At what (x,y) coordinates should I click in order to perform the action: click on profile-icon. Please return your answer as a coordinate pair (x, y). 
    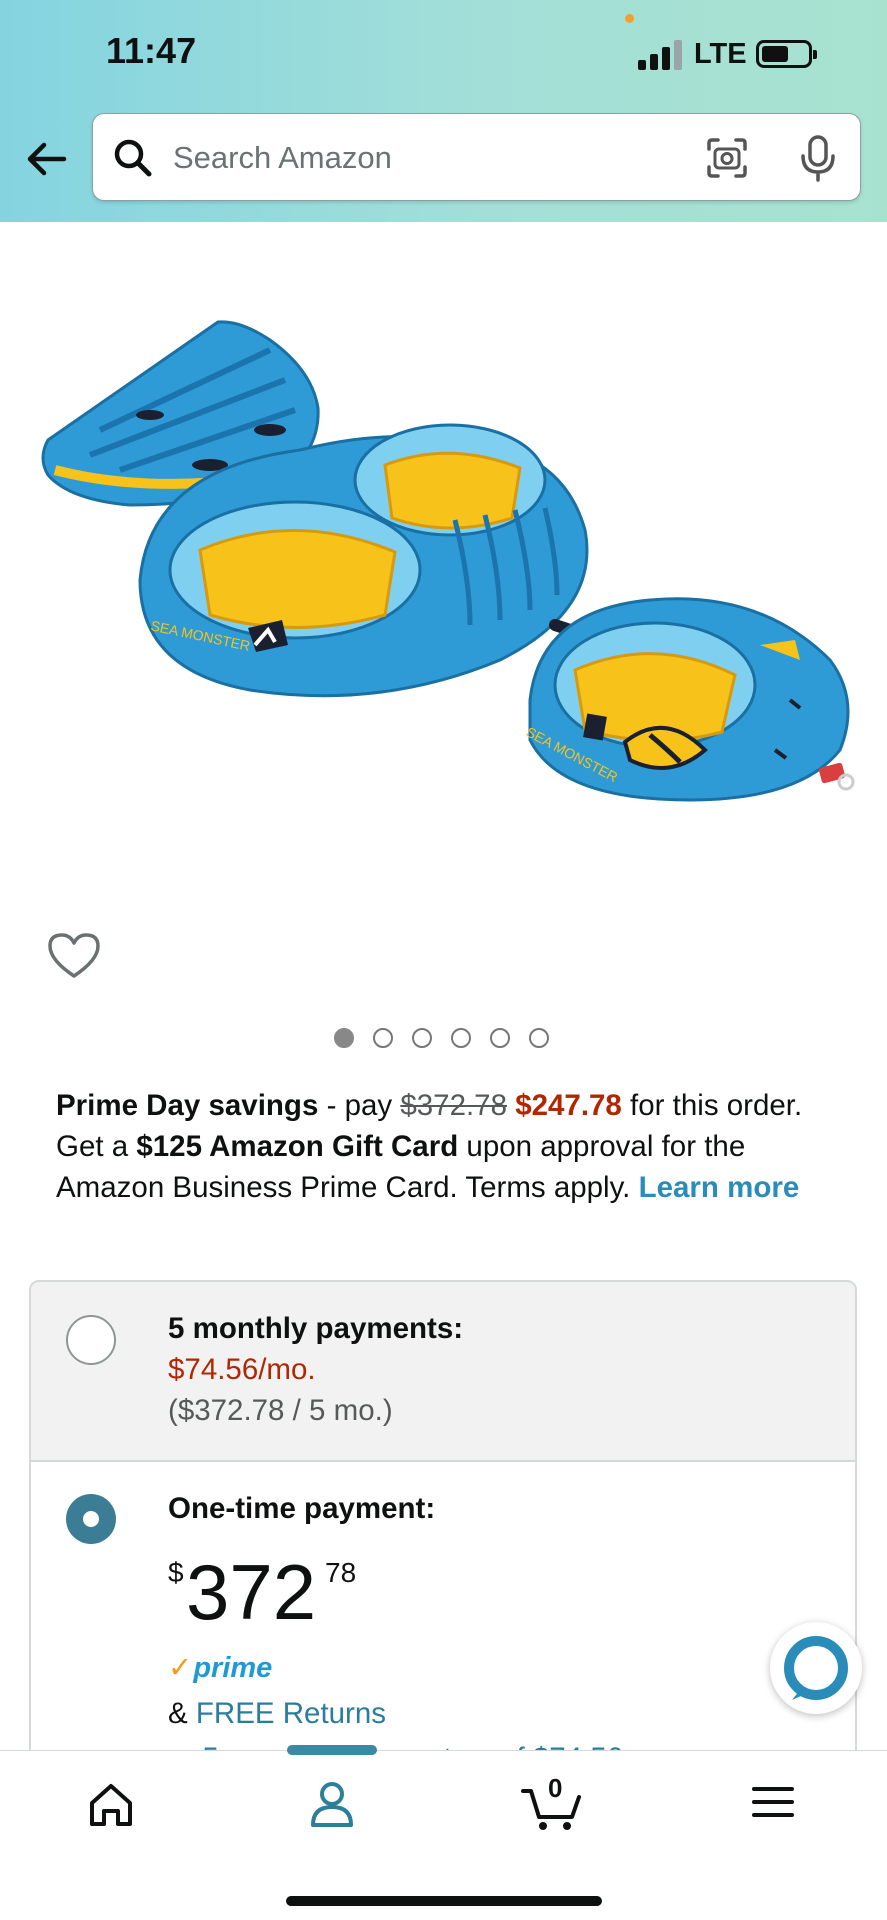
    Looking at the image, I should click on (332, 1804).